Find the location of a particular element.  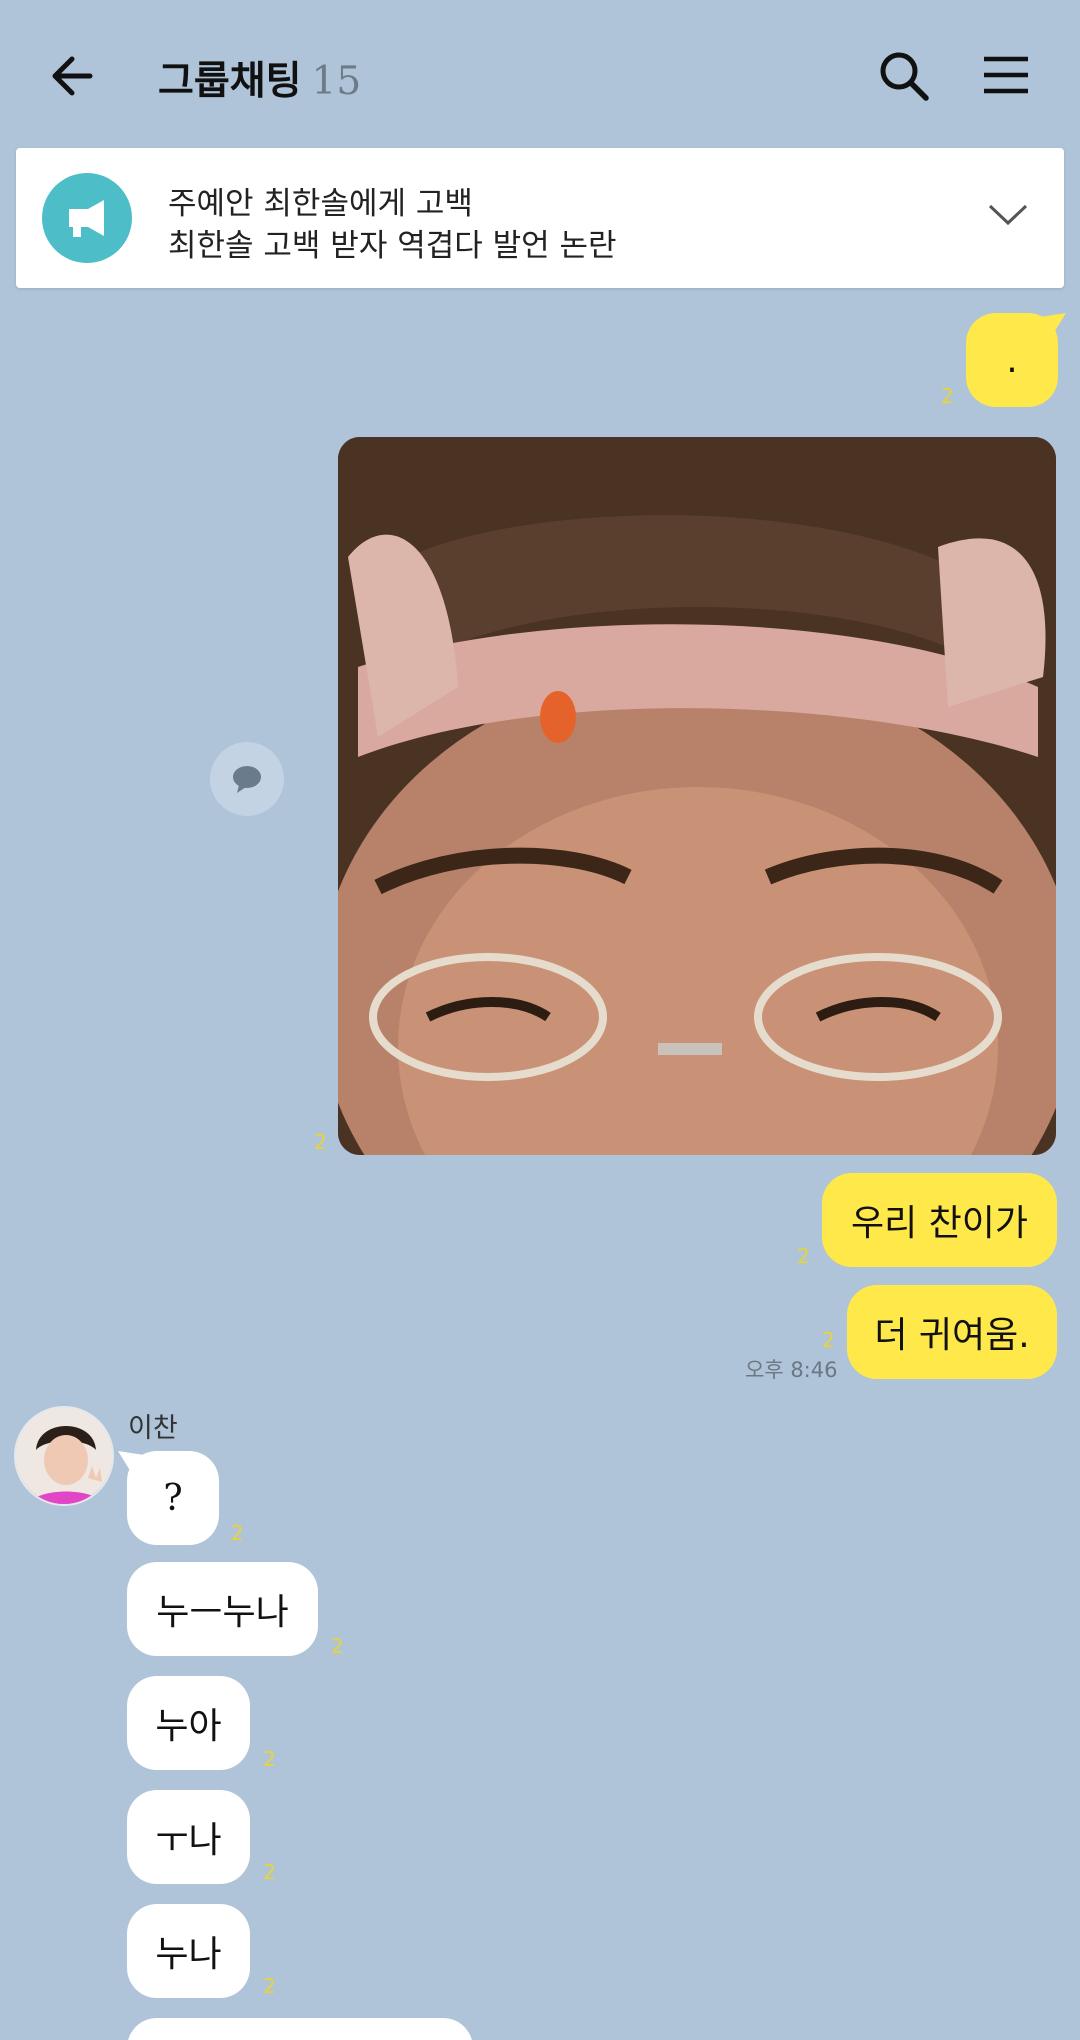

chat-header: 그룹채팅 15 is located at coordinates (540, 75).